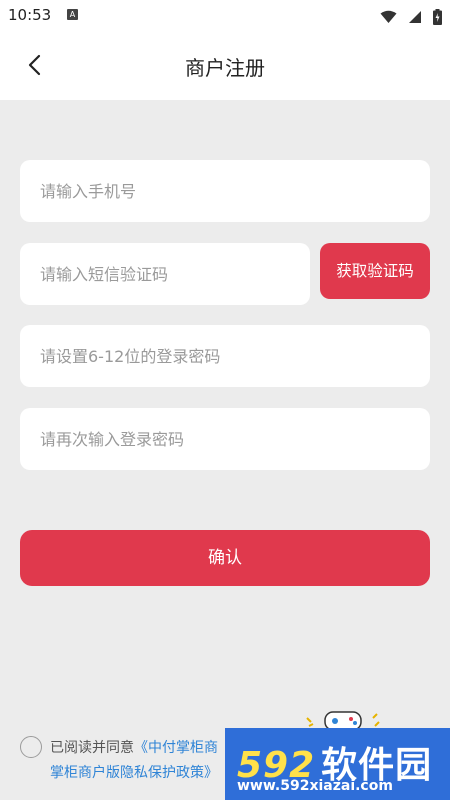 This screenshot has height=800, width=450. What do you see at coordinates (388, 16) in the screenshot?
I see `wifi-icon` at bounding box center [388, 16].